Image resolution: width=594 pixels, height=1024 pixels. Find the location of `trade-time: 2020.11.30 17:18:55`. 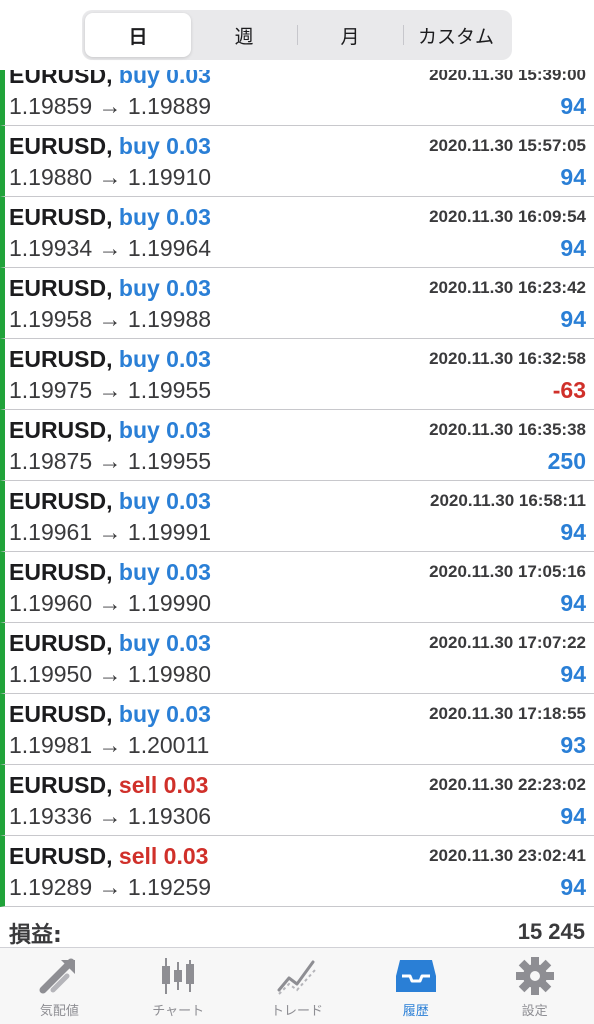

trade-time: 2020.11.30 17:18:55 is located at coordinates (507, 713).